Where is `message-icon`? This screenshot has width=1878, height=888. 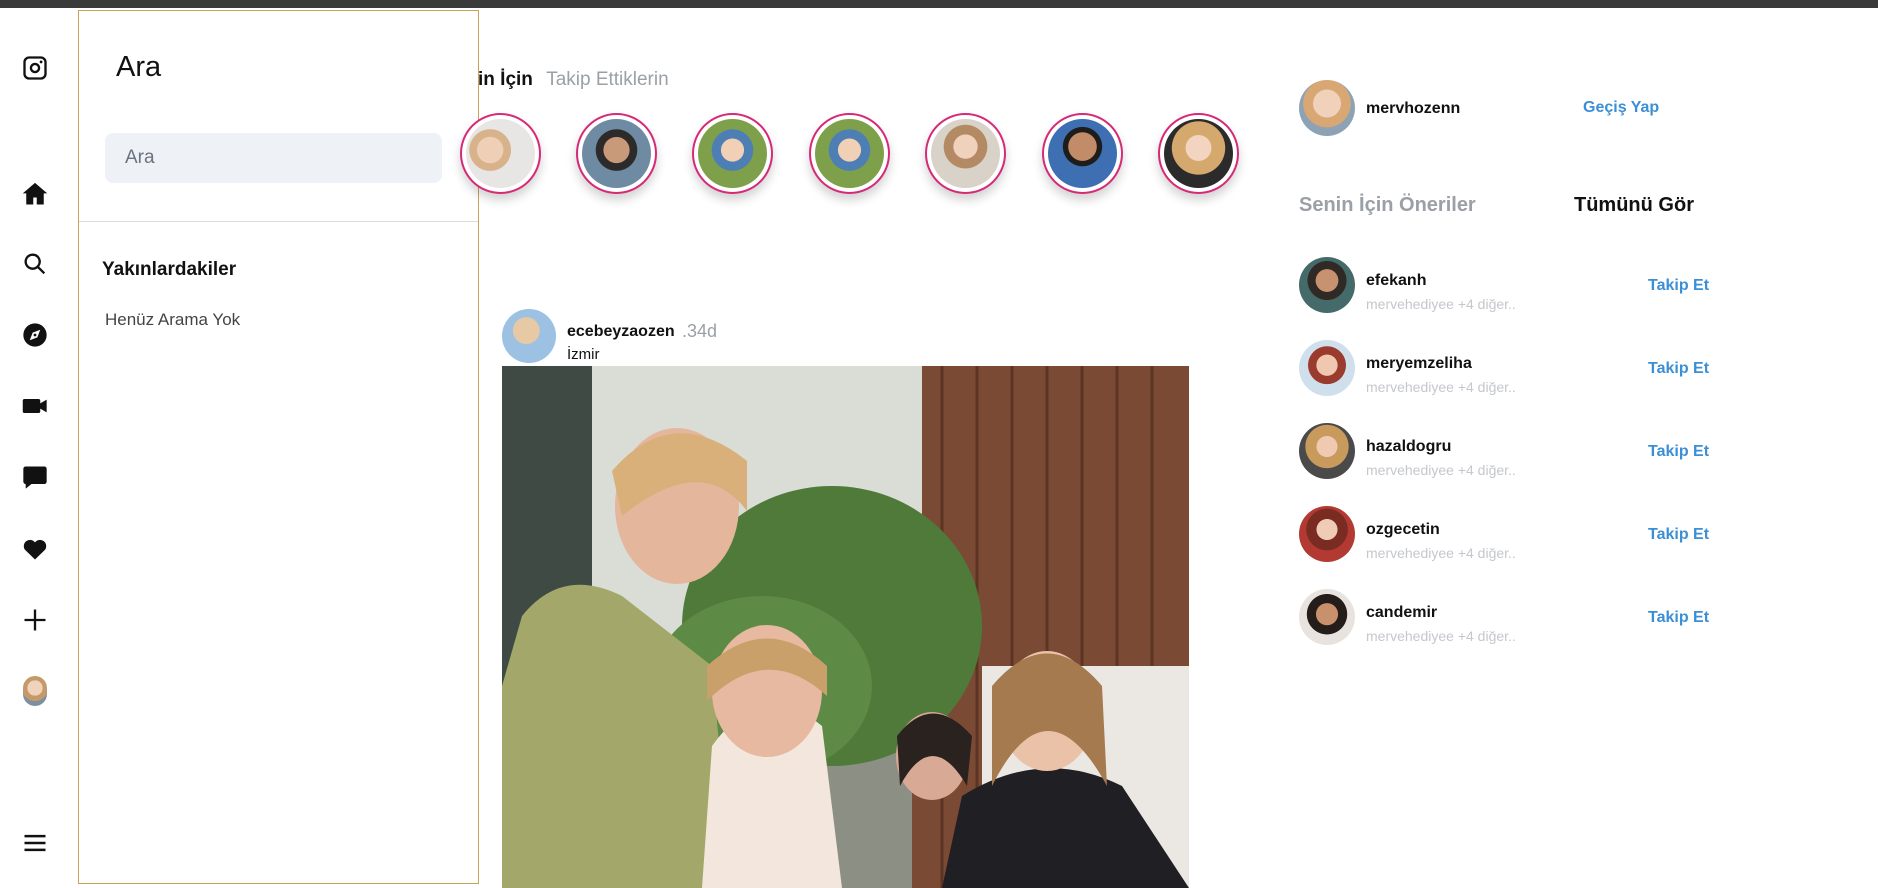
message-icon is located at coordinates (35, 477).